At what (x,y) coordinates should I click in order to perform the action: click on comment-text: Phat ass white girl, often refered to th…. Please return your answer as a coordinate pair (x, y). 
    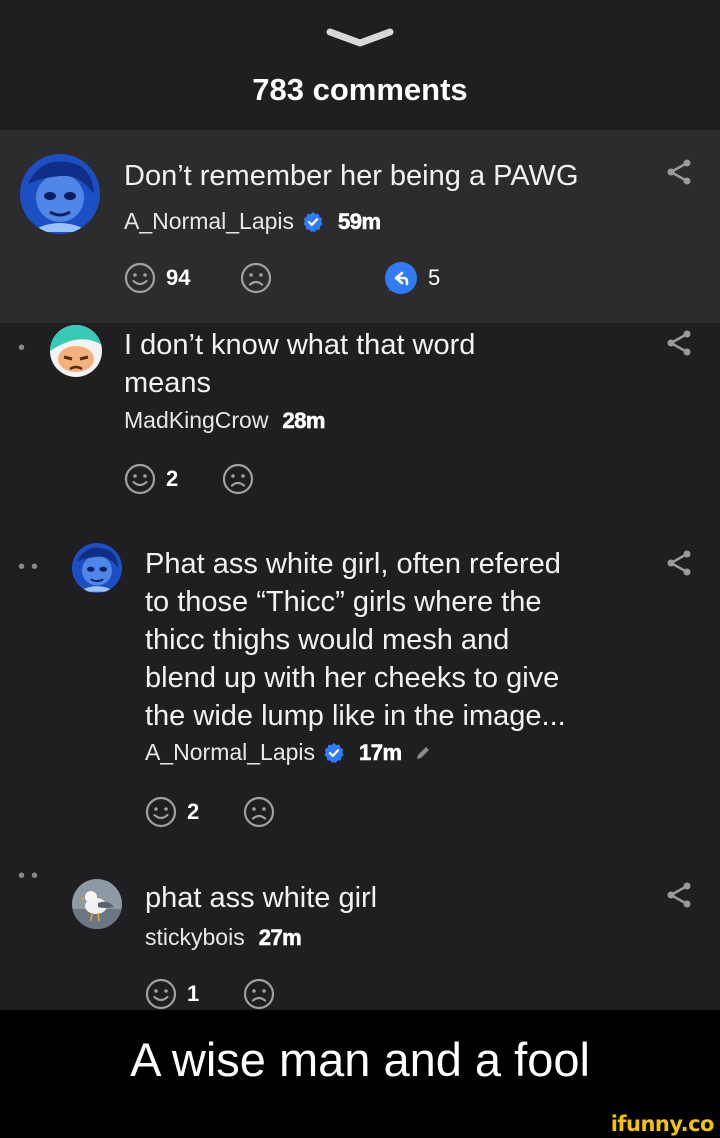
    Looking at the image, I should click on (355, 640).